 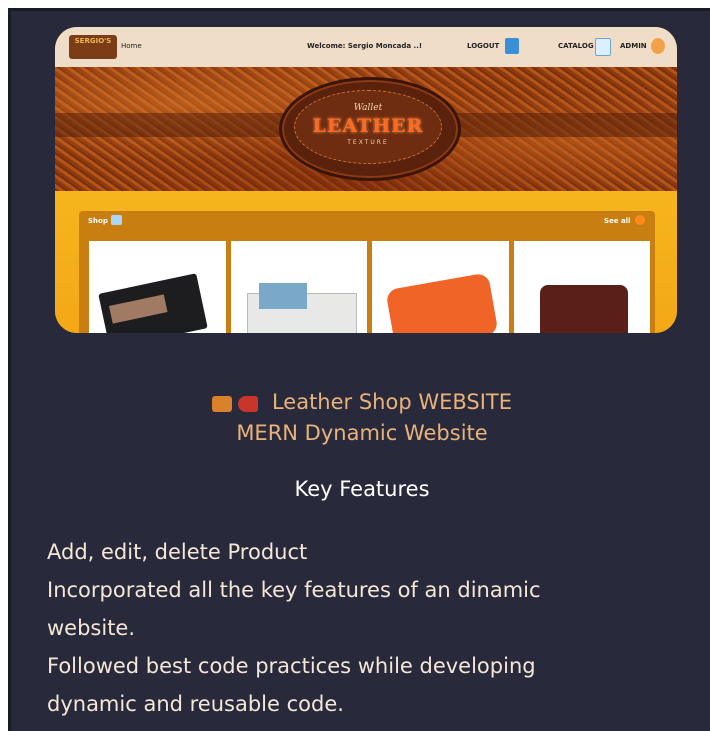 What do you see at coordinates (91, 628) in the screenshot?
I see `feature-line-3: website.` at bounding box center [91, 628].